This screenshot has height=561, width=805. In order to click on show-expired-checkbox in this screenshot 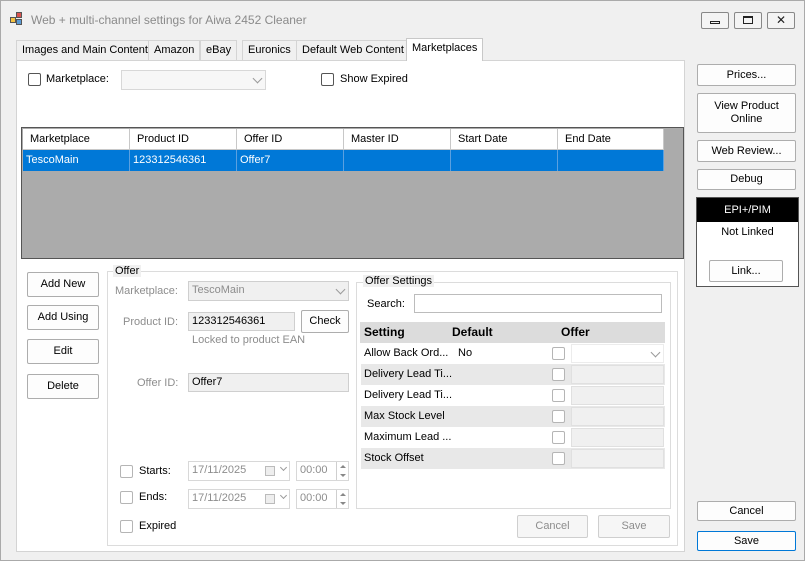, I will do `click(327, 79)`.